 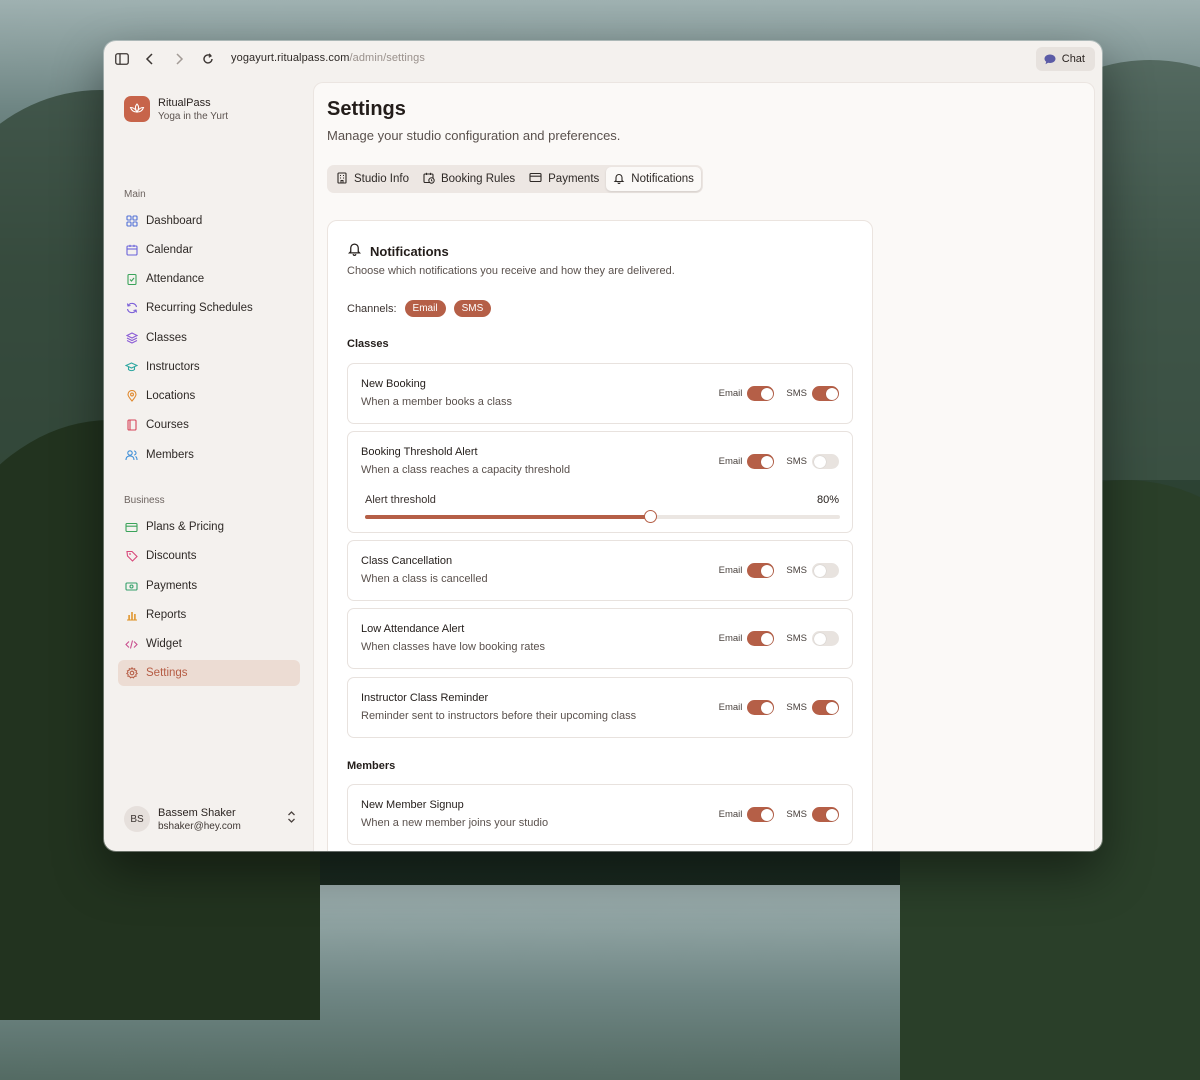 What do you see at coordinates (199, 308) in the screenshot?
I see `sidebar-item-label: Recurring Schedules` at bounding box center [199, 308].